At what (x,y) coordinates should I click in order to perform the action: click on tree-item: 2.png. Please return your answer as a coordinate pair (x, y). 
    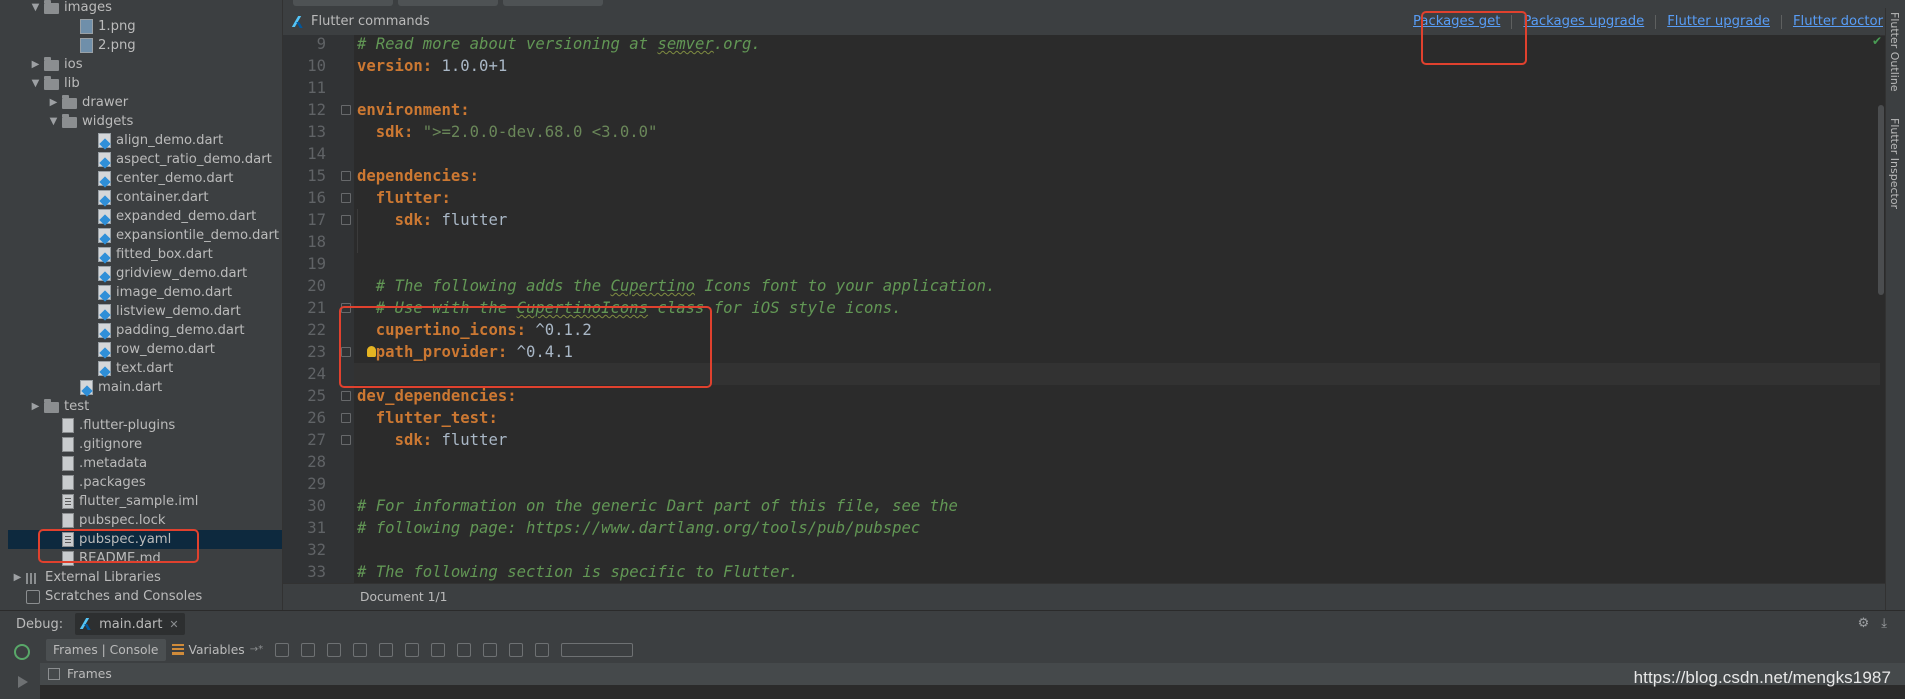
    Looking at the image, I should click on (145, 45).